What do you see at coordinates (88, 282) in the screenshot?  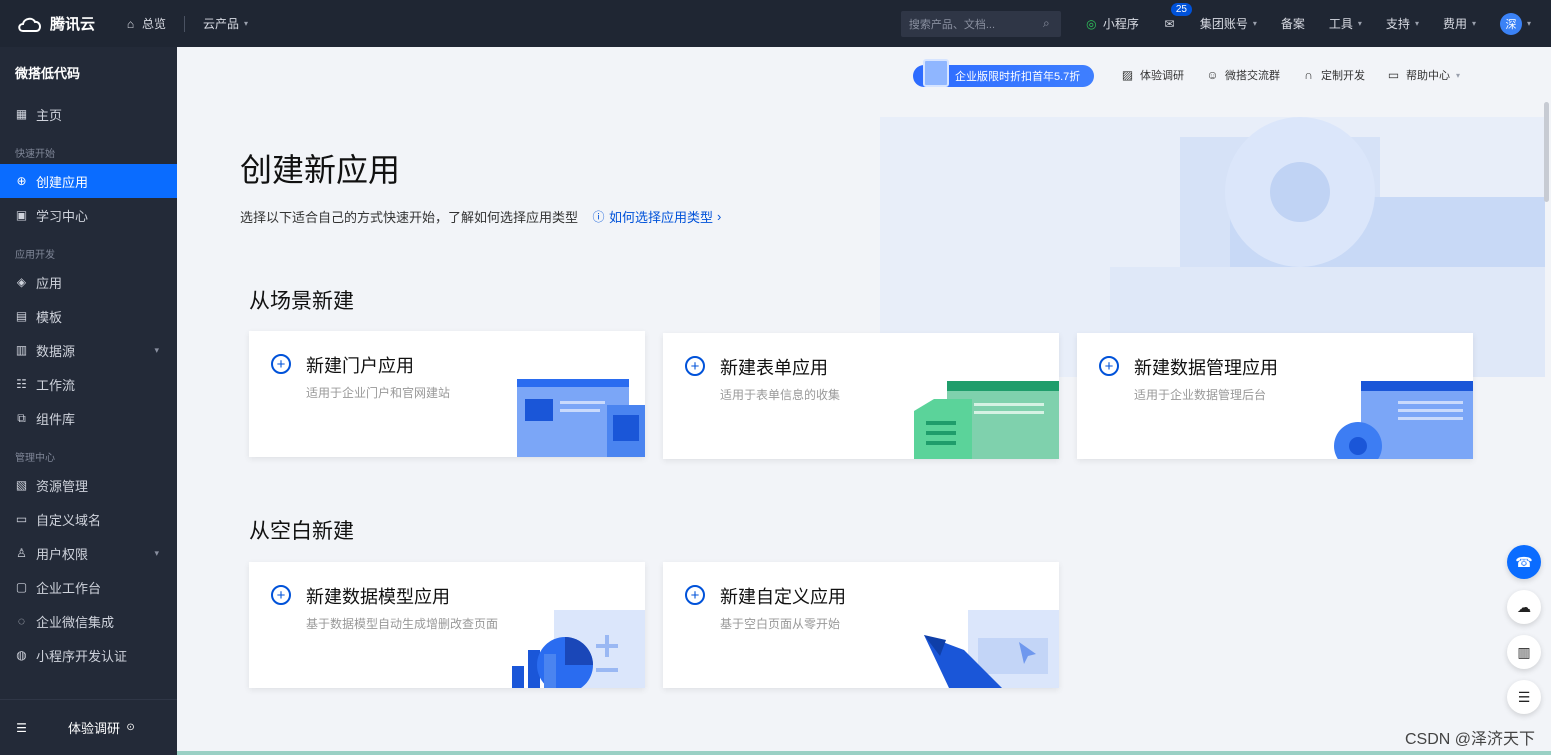 I see `sidebar-item-apps: ◈ 应用` at bounding box center [88, 282].